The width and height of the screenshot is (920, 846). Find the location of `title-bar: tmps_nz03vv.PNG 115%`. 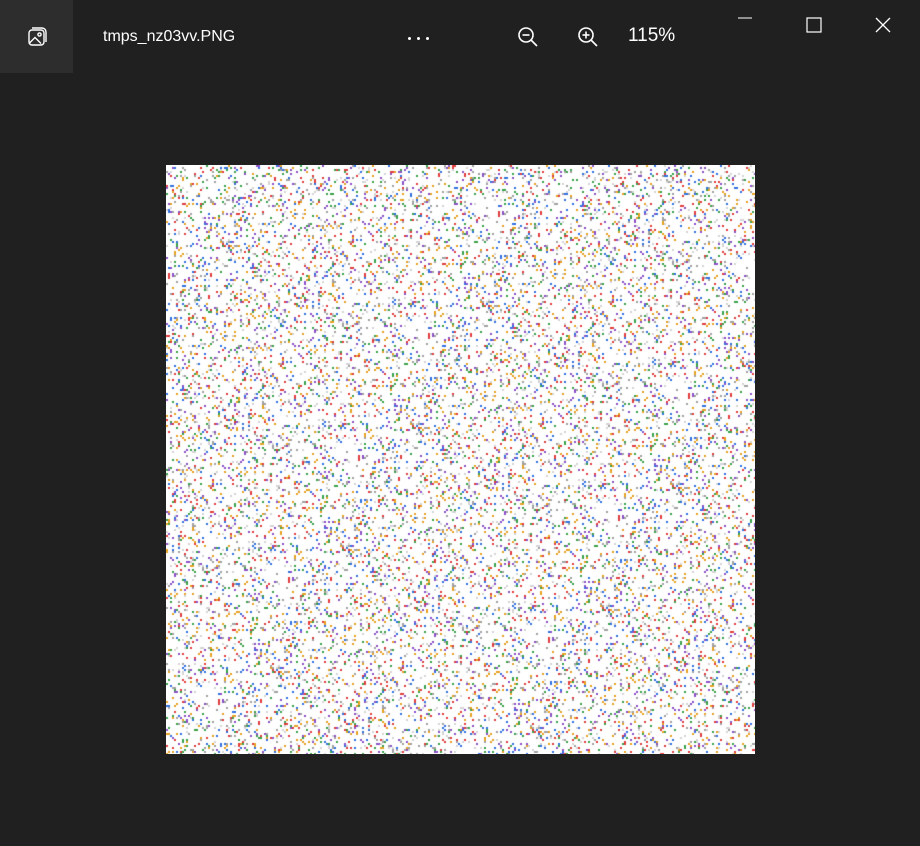

title-bar: tmps_nz03vv.PNG 115% is located at coordinates (460, 37).